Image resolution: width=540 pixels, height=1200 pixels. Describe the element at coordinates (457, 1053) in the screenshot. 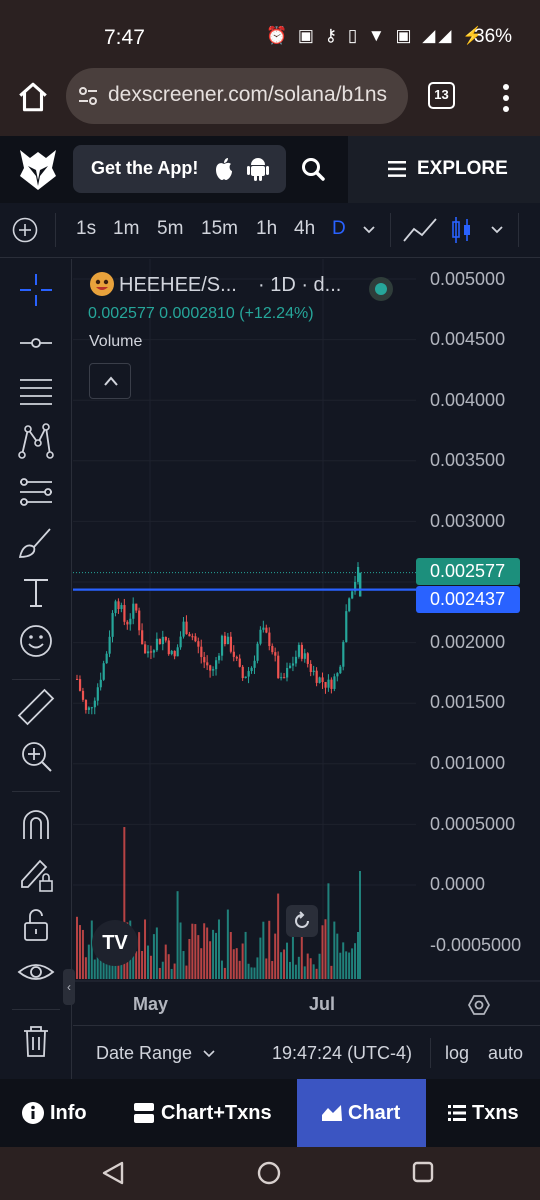

I see `log-scale-toggle: log` at that location.